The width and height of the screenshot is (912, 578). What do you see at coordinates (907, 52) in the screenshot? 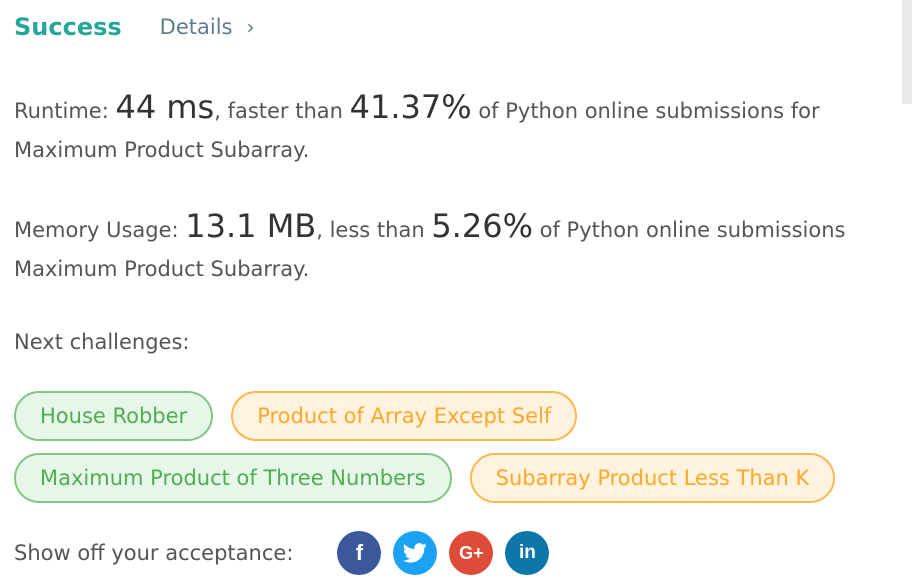
I see `scrollbar` at bounding box center [907, 52].